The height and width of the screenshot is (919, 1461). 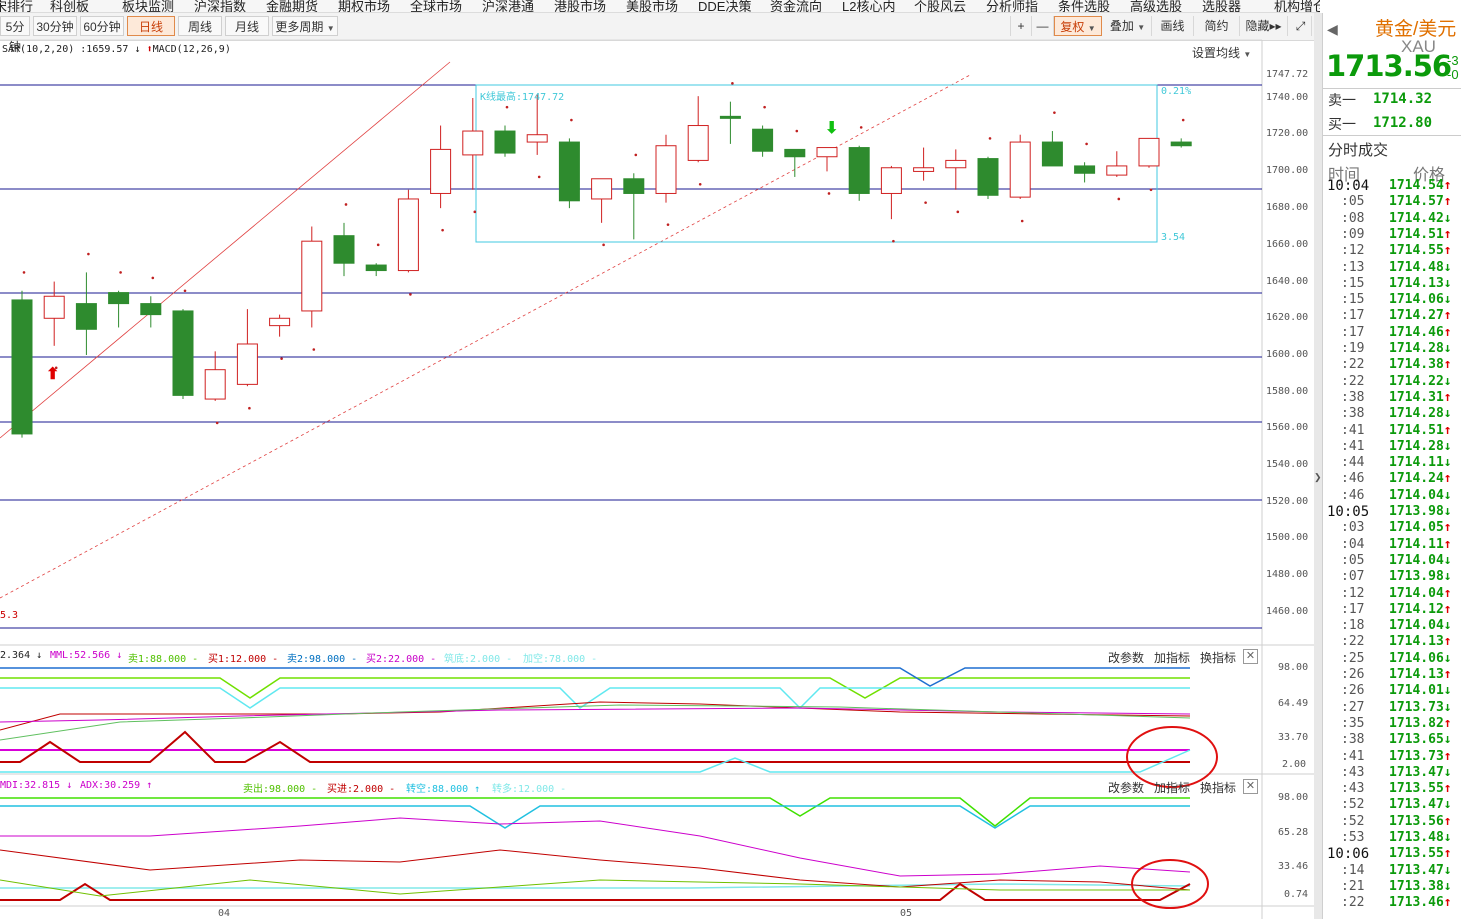 I want to click on box-pct-top: 0.21%, so click(x=1176, y=91).